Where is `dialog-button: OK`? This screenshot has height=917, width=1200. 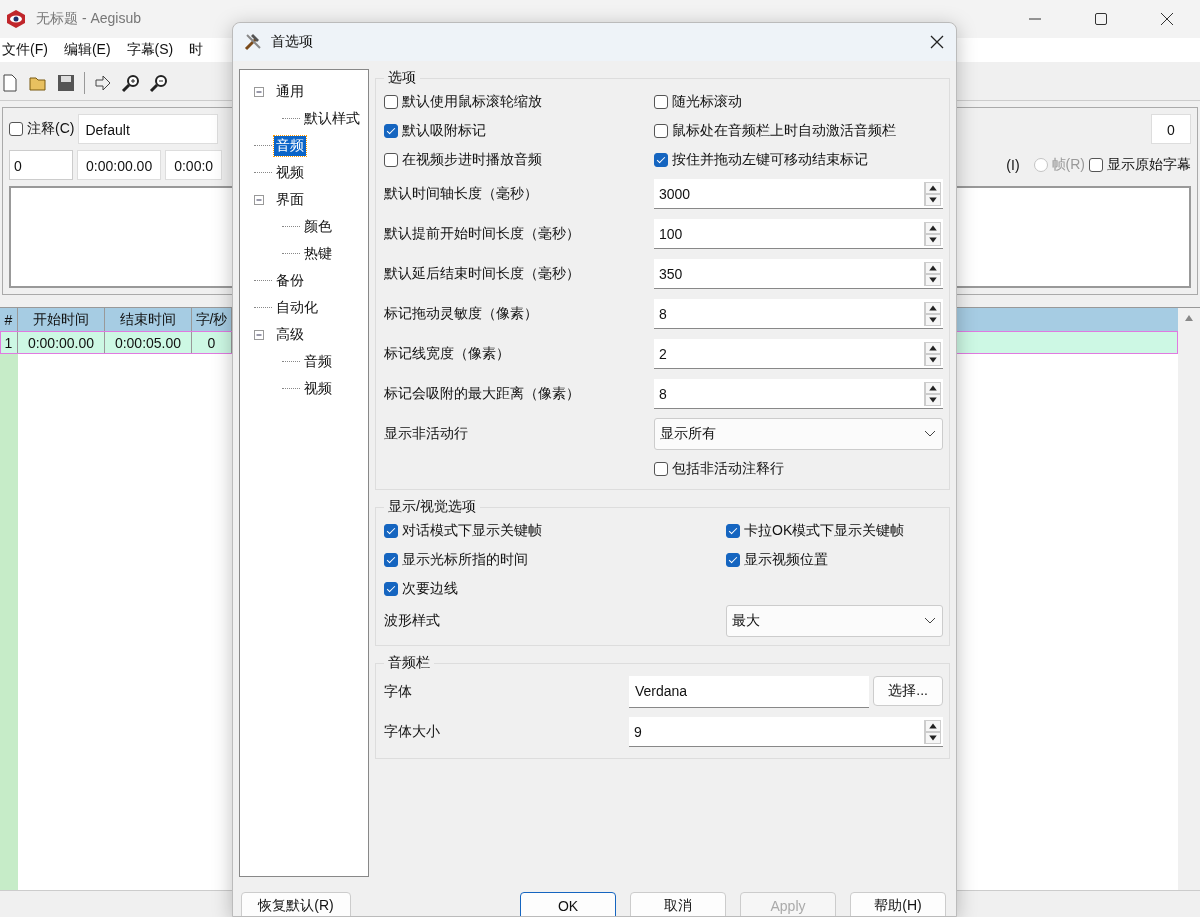
dialog-button: OK is located at coordinates (568, 904).